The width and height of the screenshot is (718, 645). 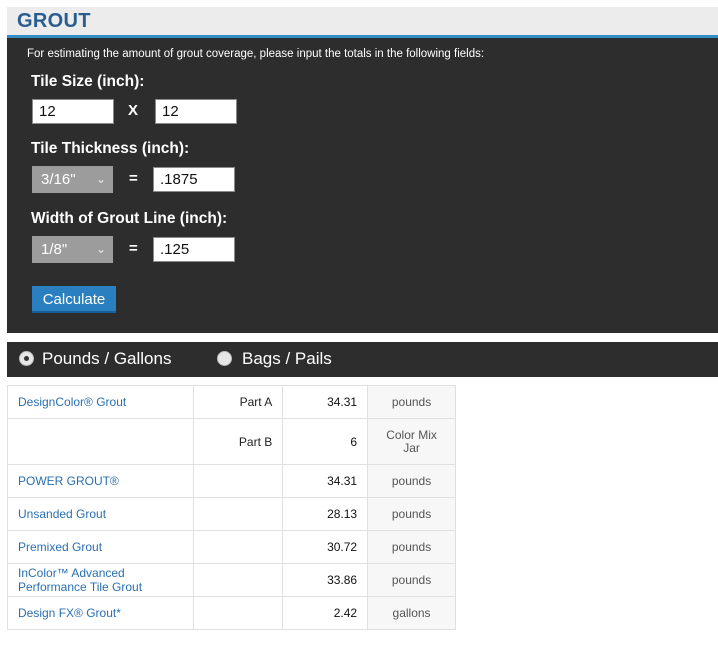 I want to click on grout-width-input: .125, so click(x=194, y=249).